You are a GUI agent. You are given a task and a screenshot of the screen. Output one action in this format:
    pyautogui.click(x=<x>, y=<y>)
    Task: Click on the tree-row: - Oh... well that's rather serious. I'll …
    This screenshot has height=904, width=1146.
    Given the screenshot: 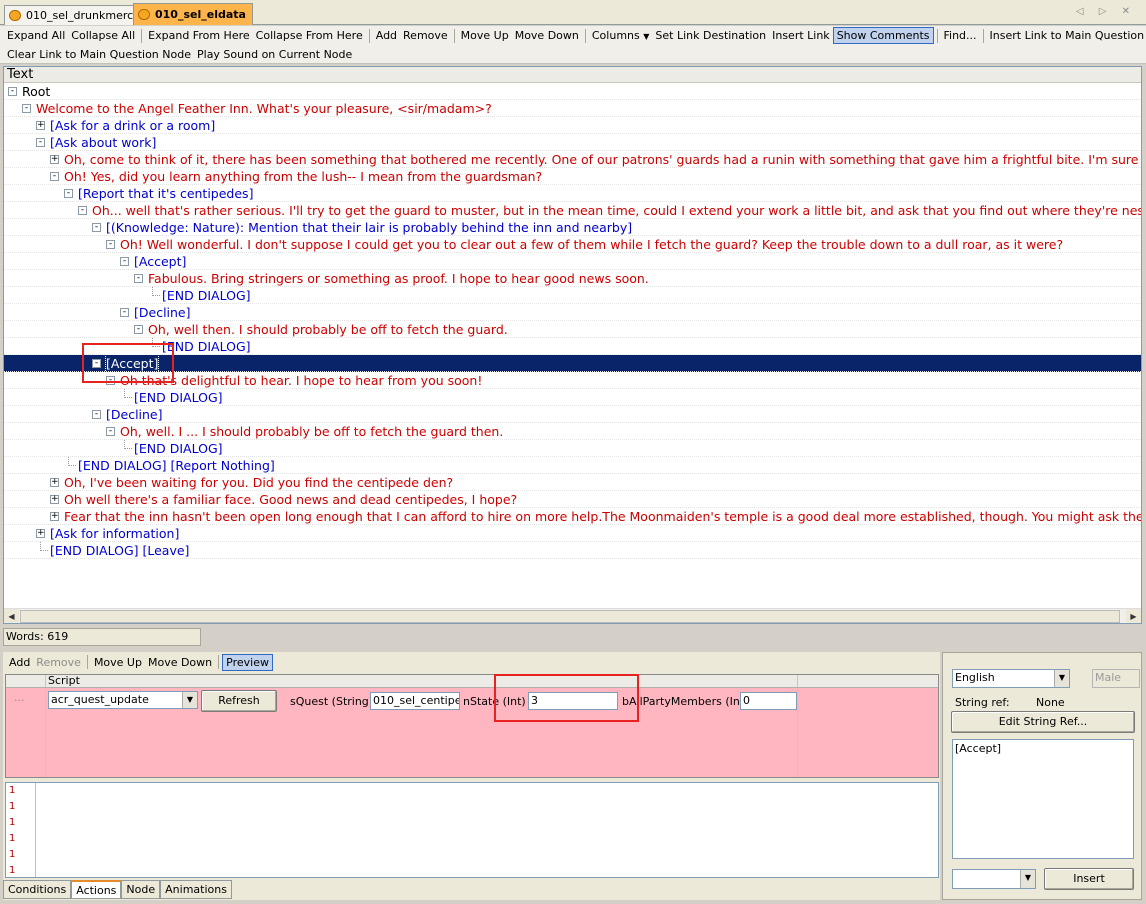 What is the action you would take?
    pyautogui.click(x=572, y=210)
    